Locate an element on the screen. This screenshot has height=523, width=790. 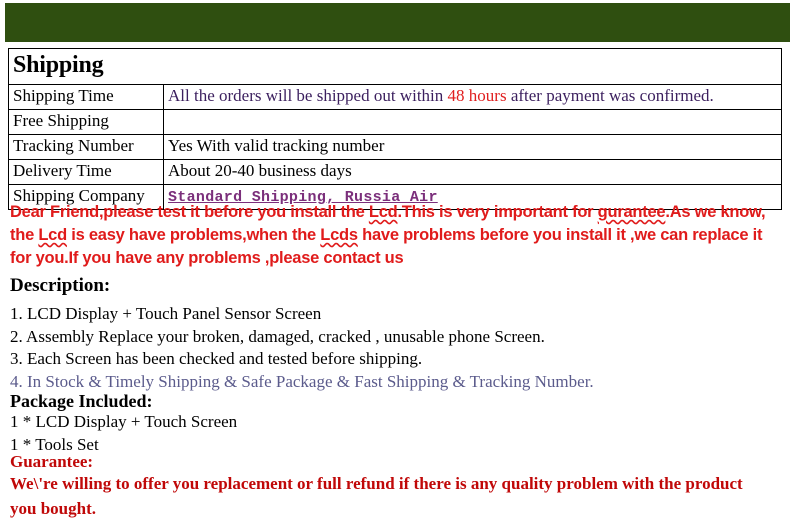
table-row: Free Shipping is located at coordinates (395, 122).